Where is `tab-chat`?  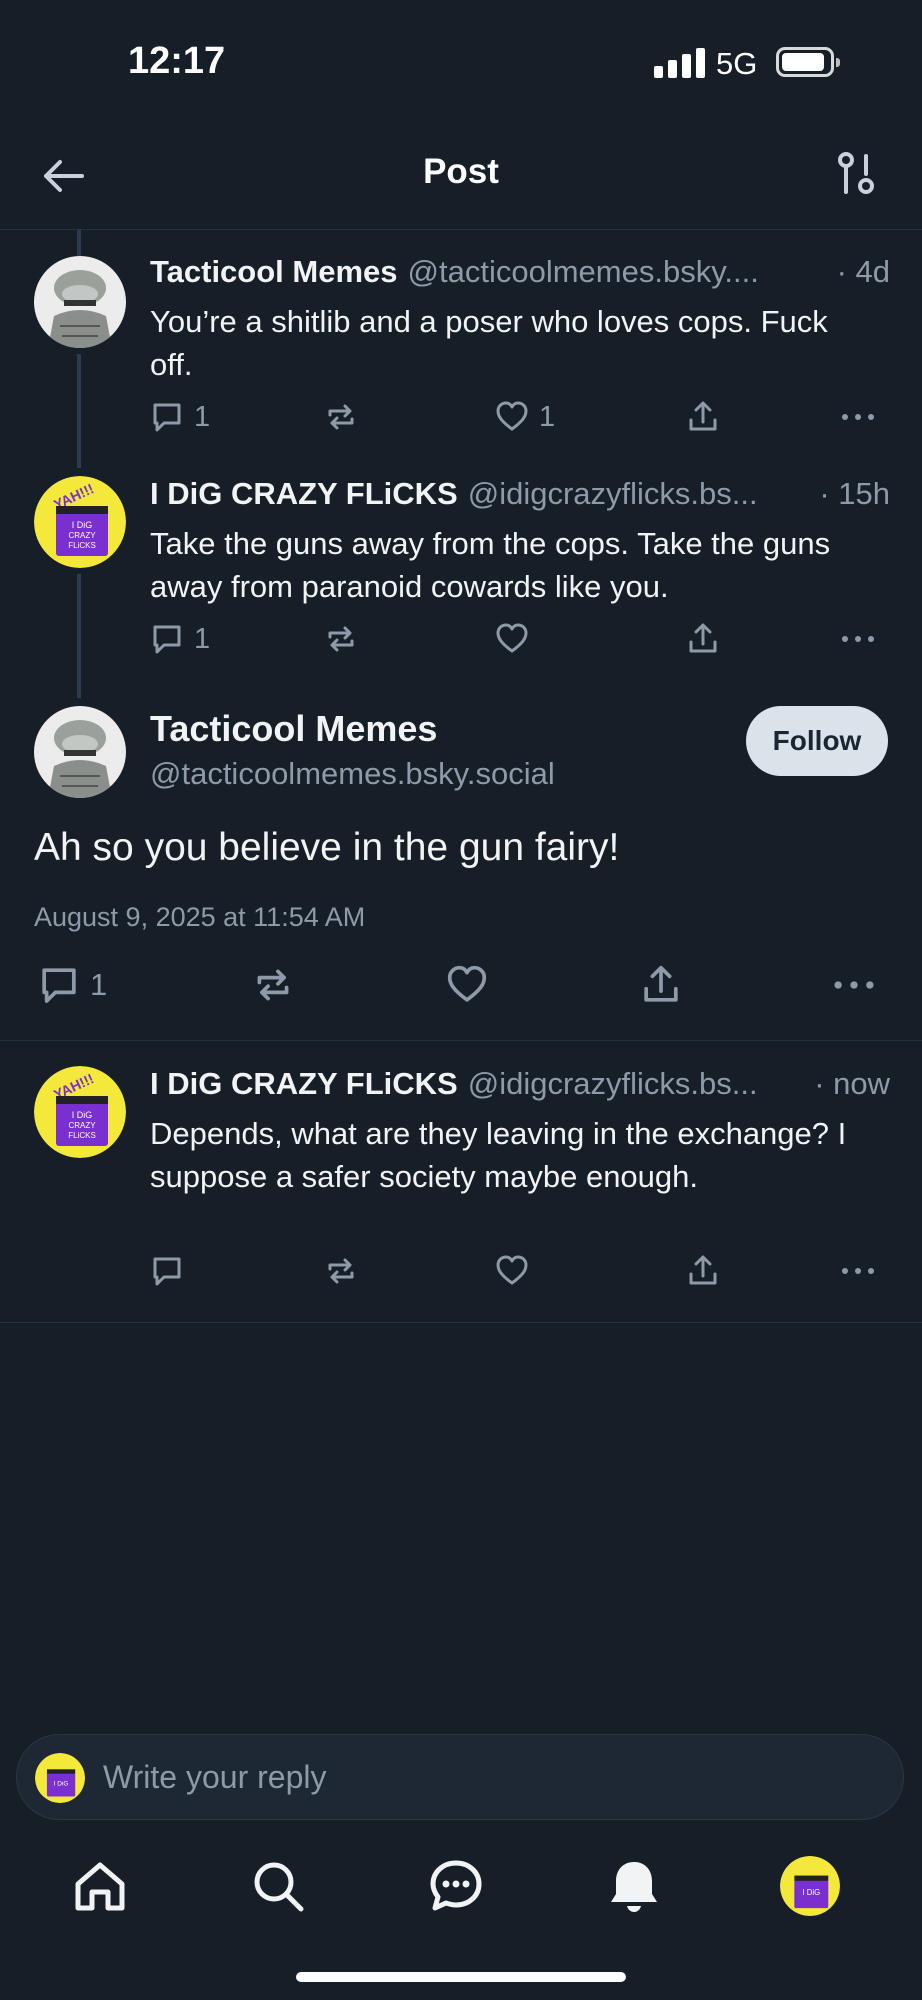
tab-chat is located at coordinates (456, 1886).